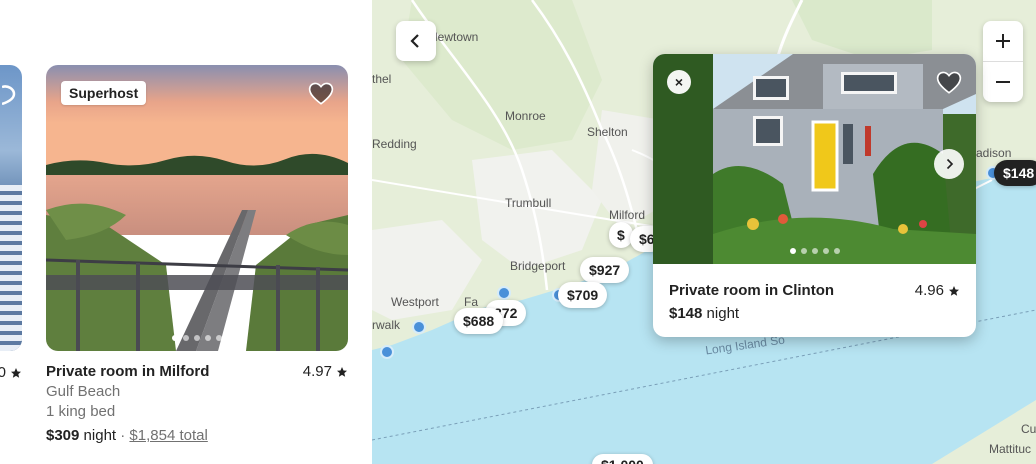  I want to click on rating-value: 4.97, so click(317, 371).